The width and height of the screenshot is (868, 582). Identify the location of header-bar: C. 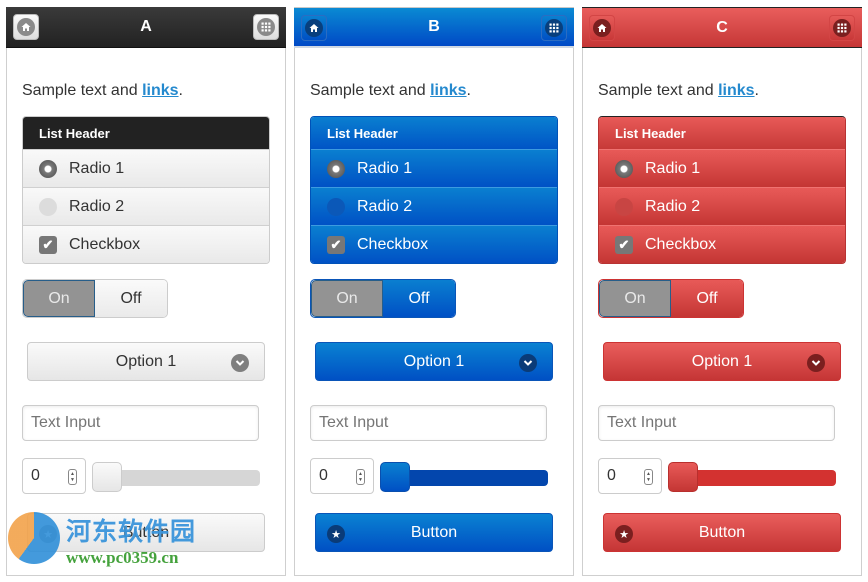
(722, 27).